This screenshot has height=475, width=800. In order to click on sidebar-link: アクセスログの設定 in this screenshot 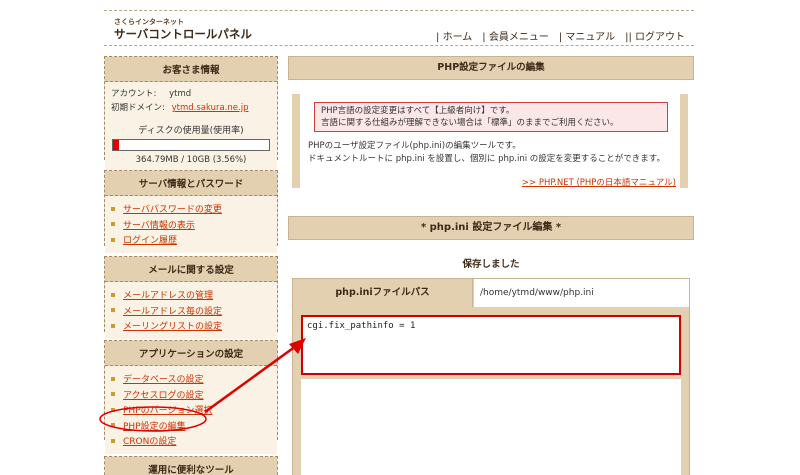, I will do `click(163, 394)`.